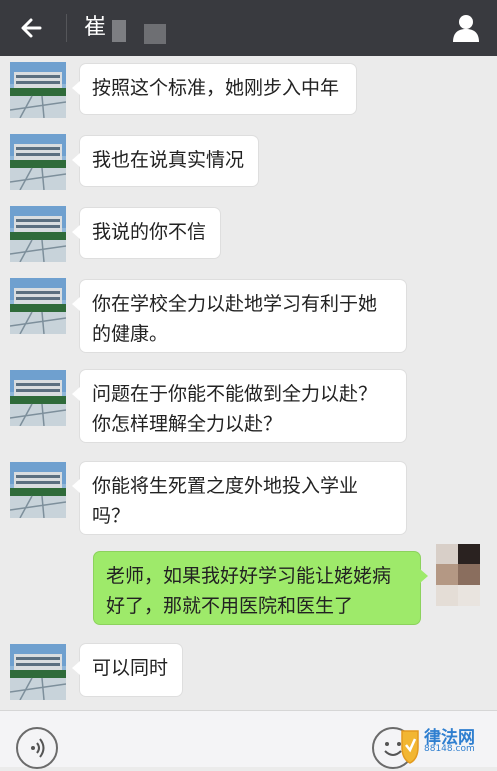  I want to click on voice-icon, so click(38, 748).